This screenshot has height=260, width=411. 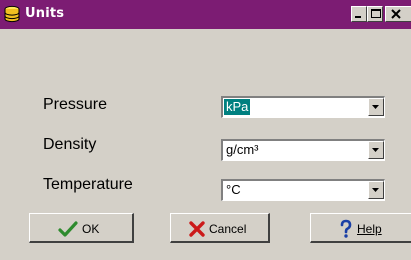 What do you see at coordinates (68, 229) in the screenshot?
I see `checkmark-icon` at bounding box center [68, 229].